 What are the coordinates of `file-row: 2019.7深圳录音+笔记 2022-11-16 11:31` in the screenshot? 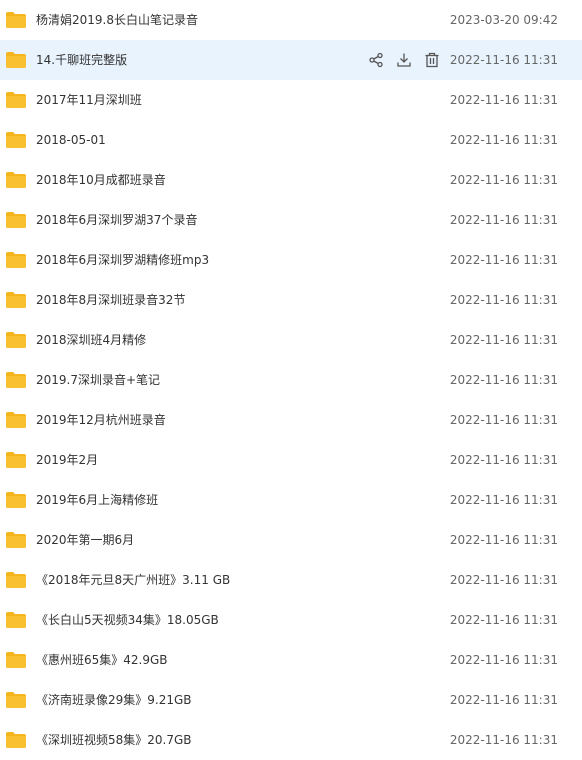 It's located at (291, 380).